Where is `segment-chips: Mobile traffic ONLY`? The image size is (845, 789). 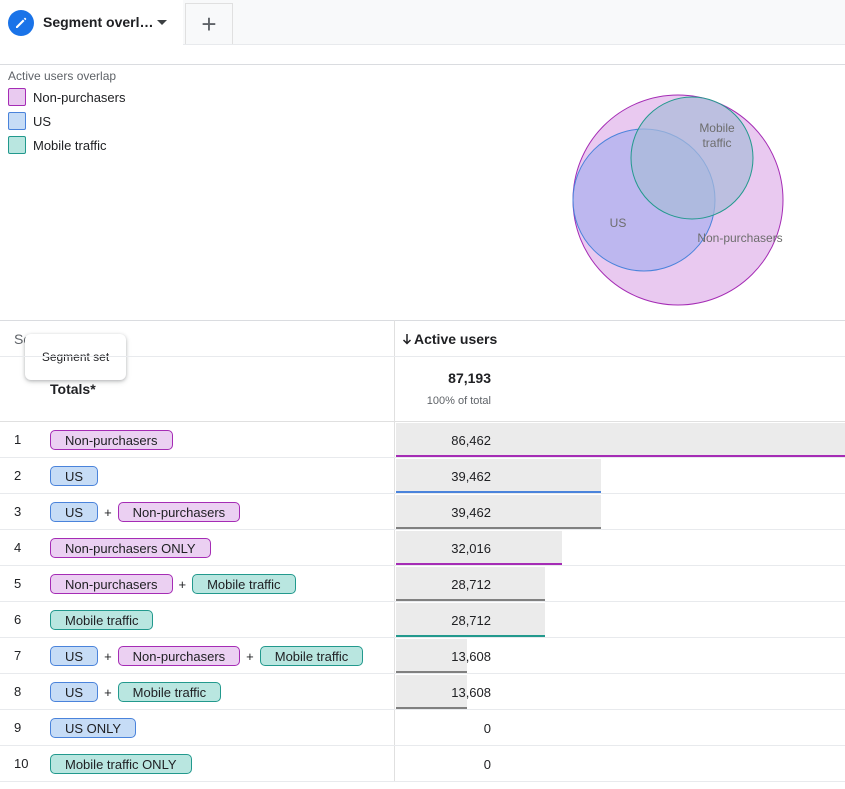
segment-chips: Mobile traffic ONLY is located at coordinates (121, 764).